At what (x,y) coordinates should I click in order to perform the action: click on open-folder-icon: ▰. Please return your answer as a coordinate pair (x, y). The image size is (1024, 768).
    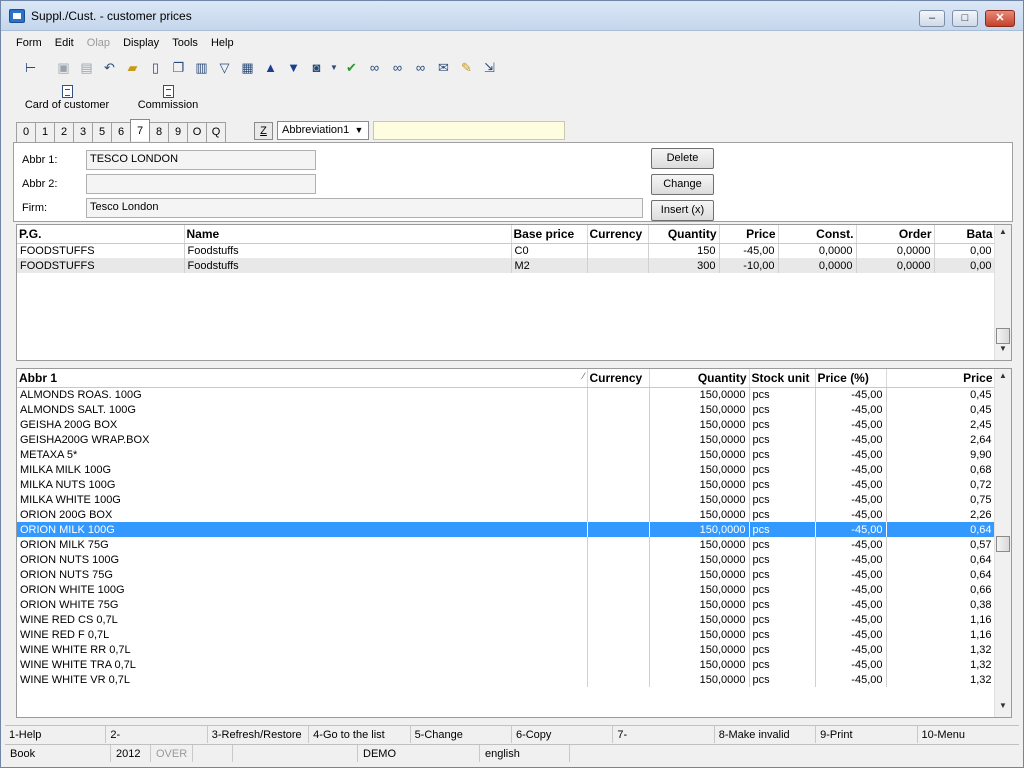
    Looking at the image, I should click on (132, 67).